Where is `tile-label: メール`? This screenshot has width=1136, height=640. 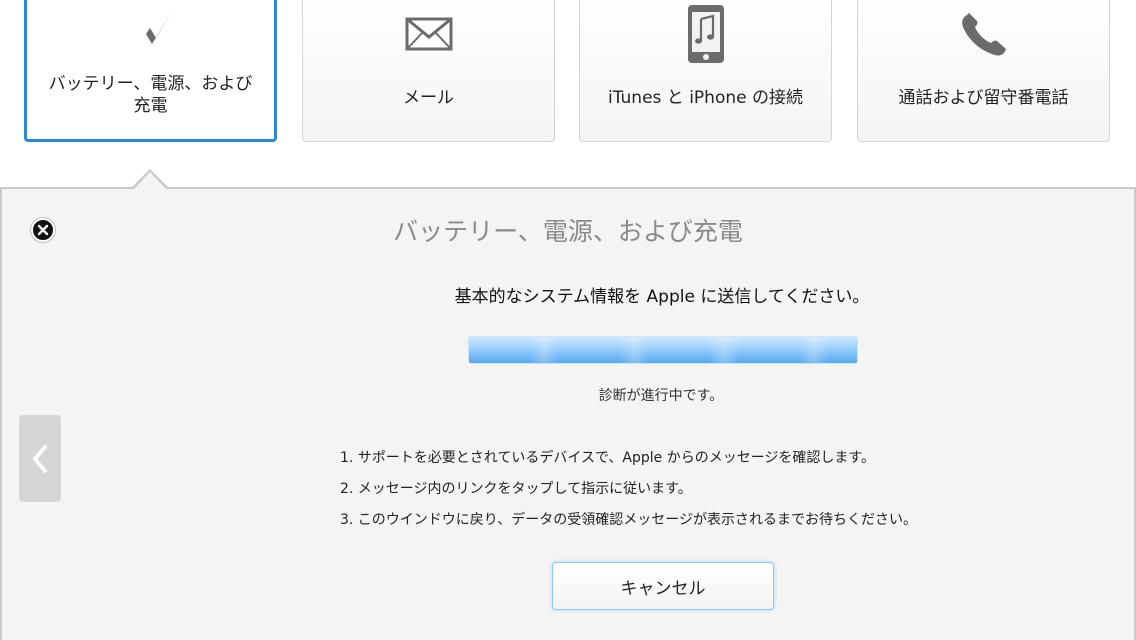 tile-label: メール is located at coordinates (428, 98).